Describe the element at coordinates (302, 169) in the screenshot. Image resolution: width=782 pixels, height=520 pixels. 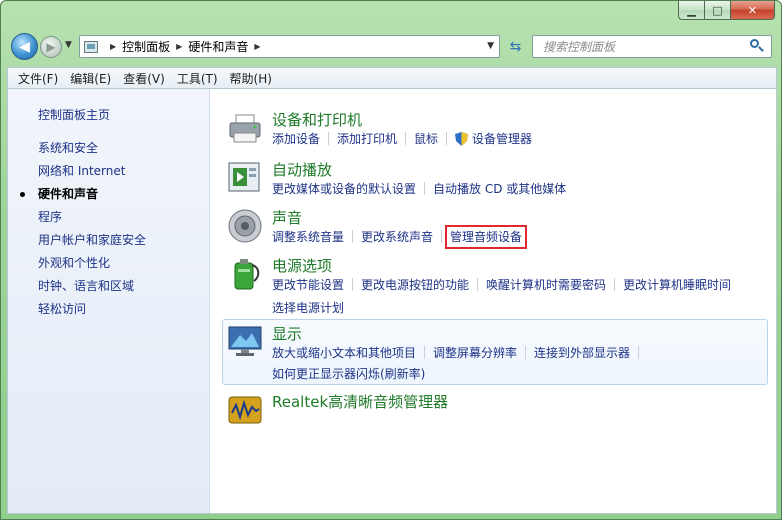
I see `category-title: 自动播放` at that location.